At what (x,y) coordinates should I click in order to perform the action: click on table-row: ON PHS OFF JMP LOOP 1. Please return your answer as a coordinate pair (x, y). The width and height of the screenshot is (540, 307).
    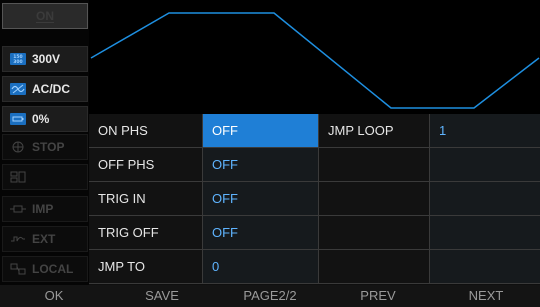
    Looking at the image, I should click on (314, 131).